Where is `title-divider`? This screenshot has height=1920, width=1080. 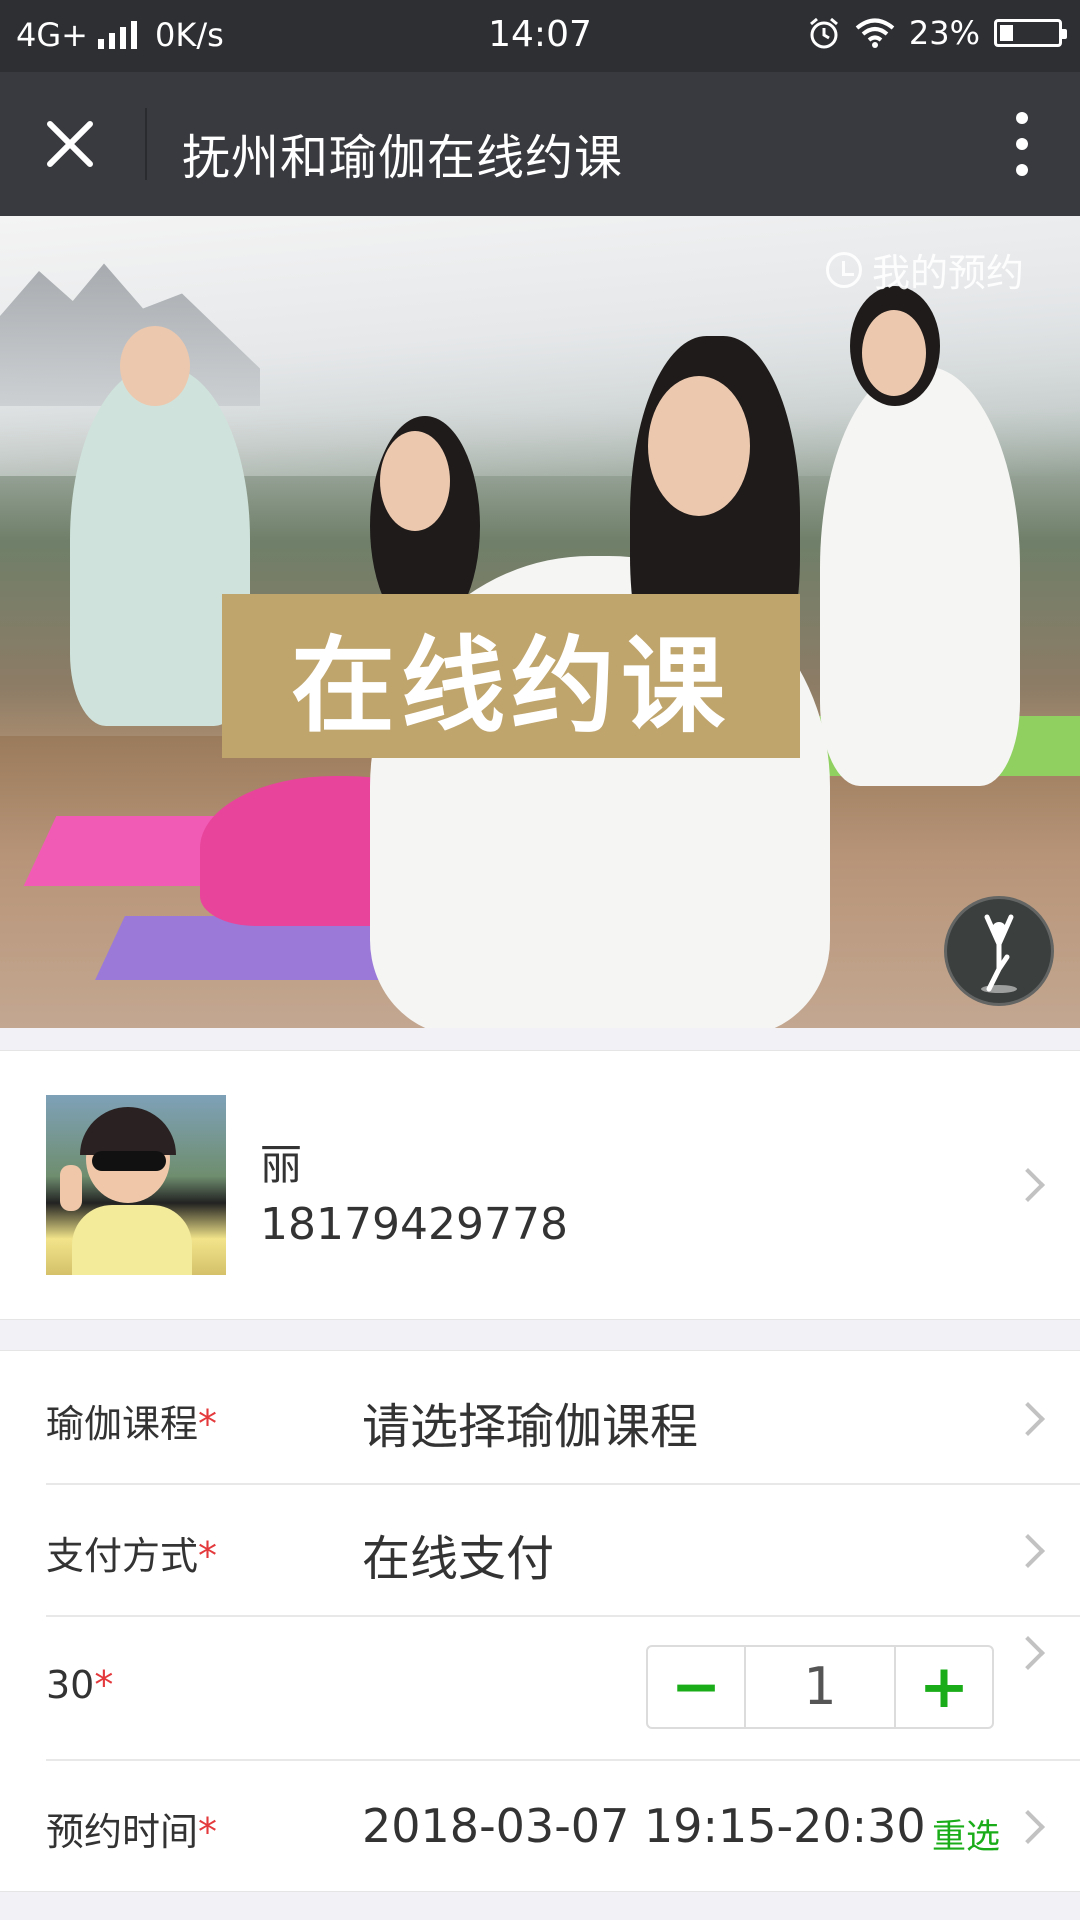 title-divider is located at coordinates (146, 144).